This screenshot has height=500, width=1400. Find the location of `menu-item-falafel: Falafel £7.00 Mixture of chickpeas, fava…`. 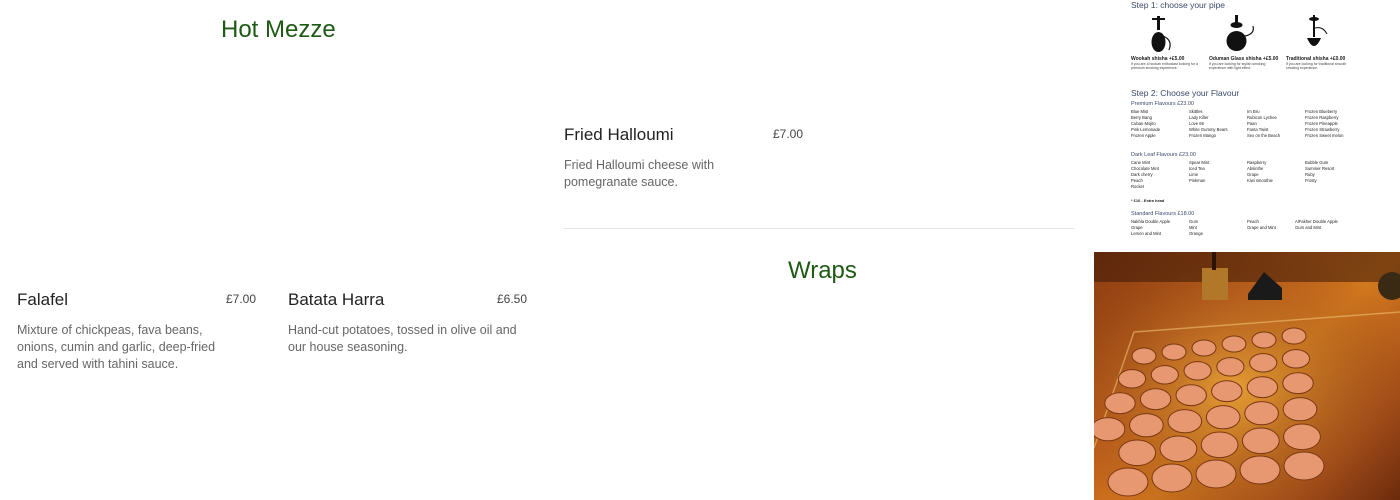

menu-item-falafel: Falafel £7.00 Mixture of chickpeas, fava… is located at coordinates (139, 330).